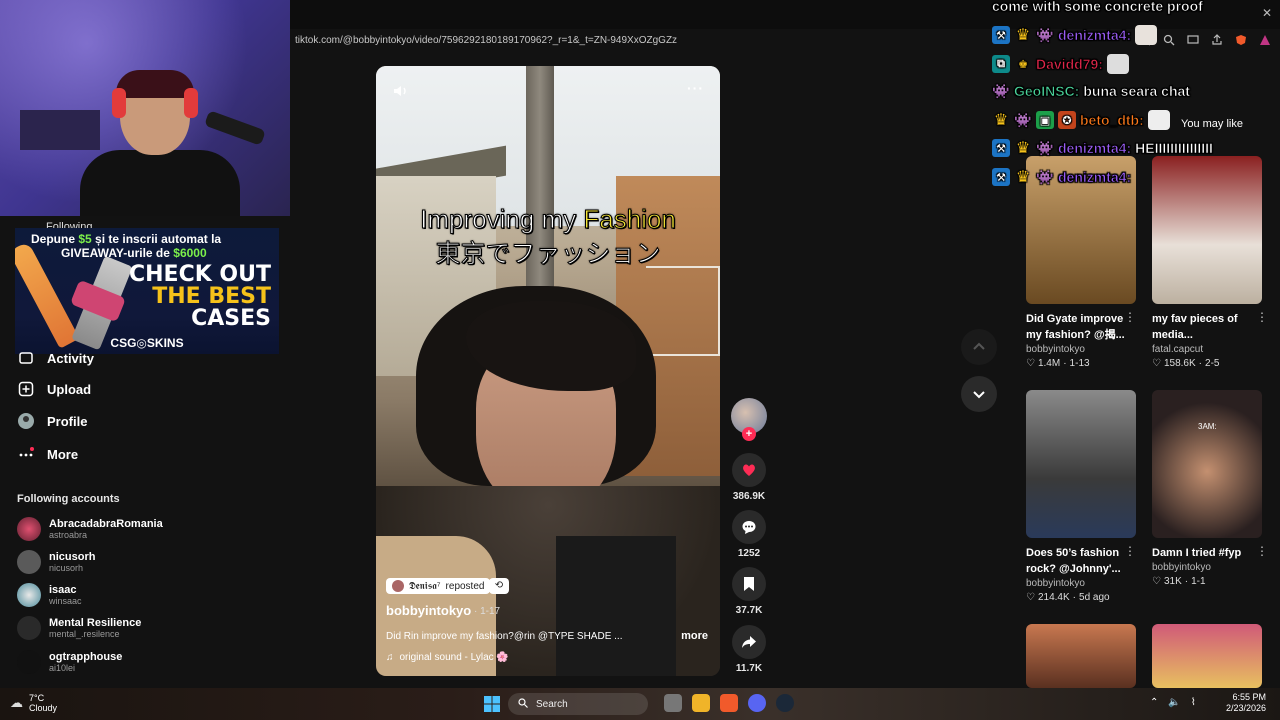 This screenshot has width=1280, height=720. What do you see at coordinates (68, 499) in the screenshot?
I see `following-accounts-heading: Following accounts` at bounding box center [68, 499].